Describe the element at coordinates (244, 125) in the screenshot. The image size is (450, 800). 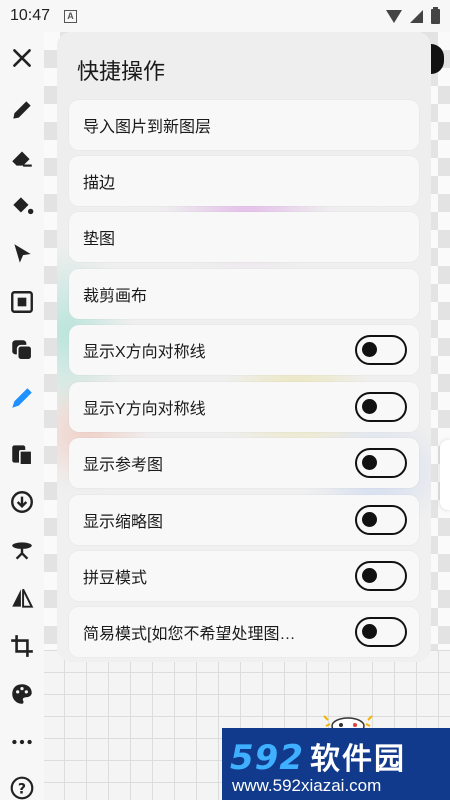
I see `import-image-new-layer-item: 导入图片到新图层` at that location.